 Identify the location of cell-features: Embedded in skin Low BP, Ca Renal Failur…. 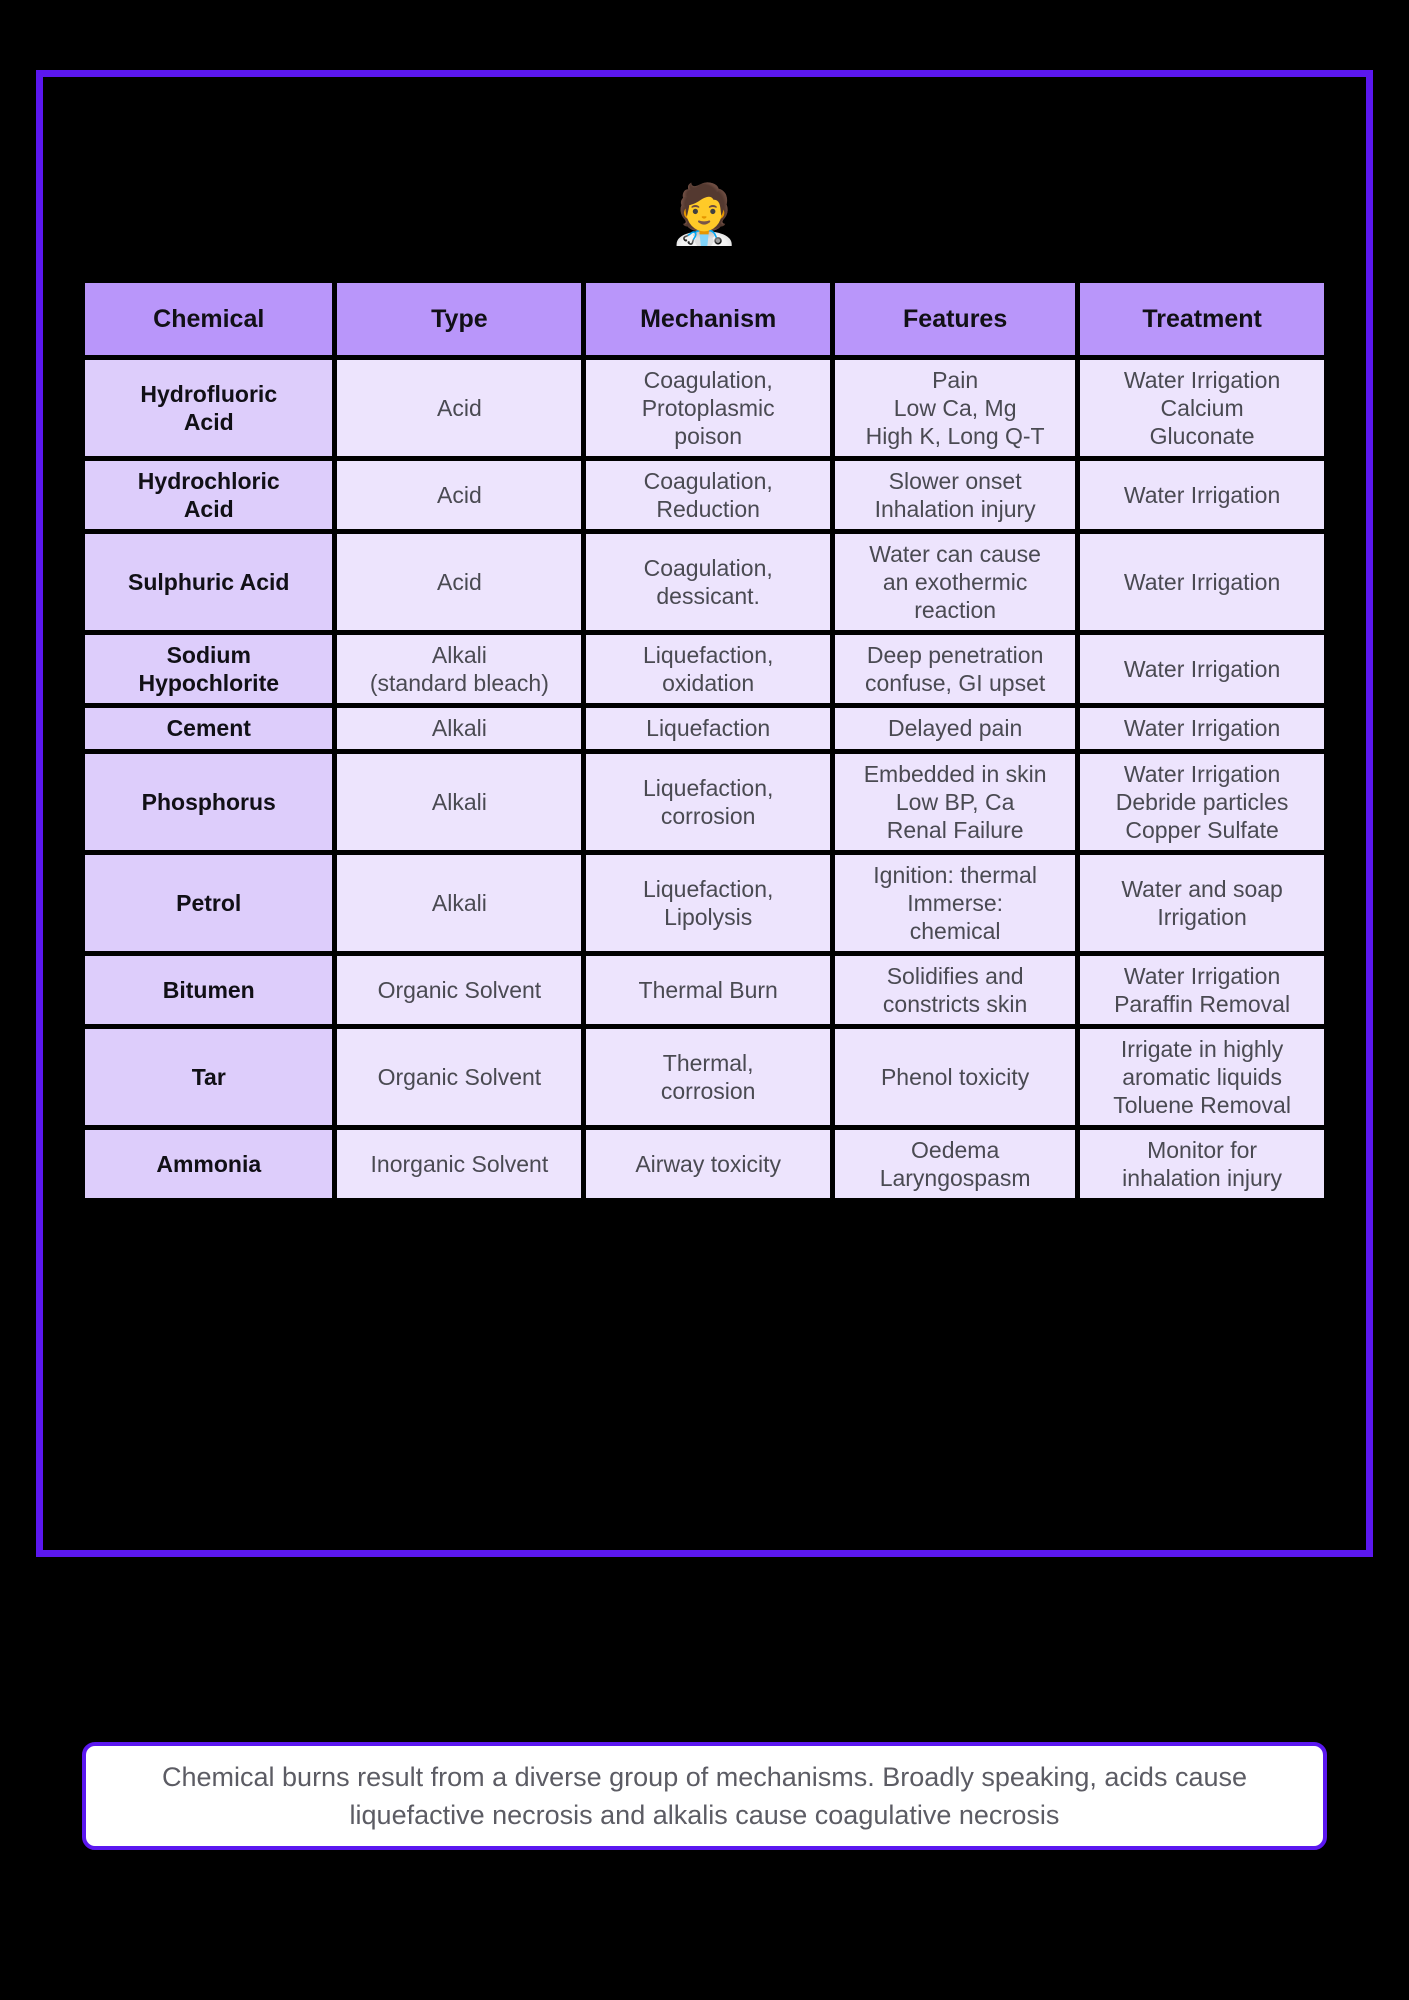
(955, 801).